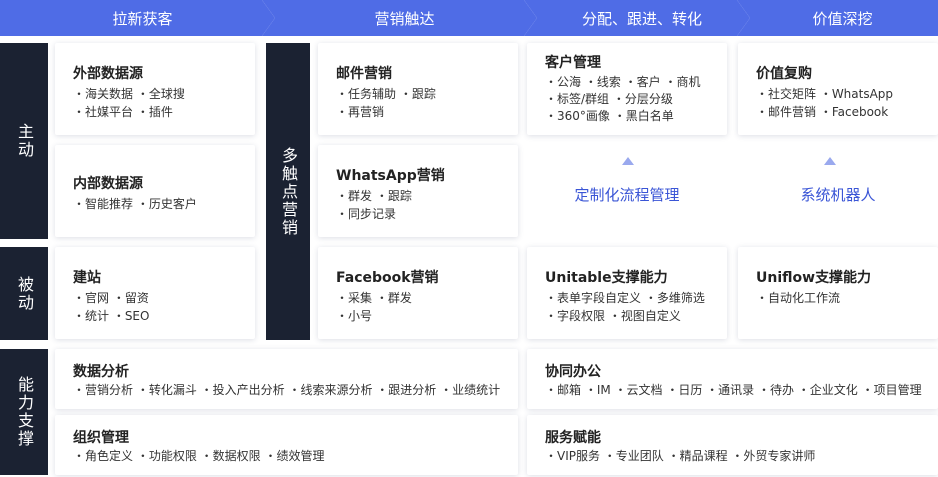 Image resolution: width=938 pixels, height=477 pixels. What do you see at coordinates (374, 196) in the screenshot?
I see `card-line: ・群发 ・跟踪` at bounding box center [374, 196].